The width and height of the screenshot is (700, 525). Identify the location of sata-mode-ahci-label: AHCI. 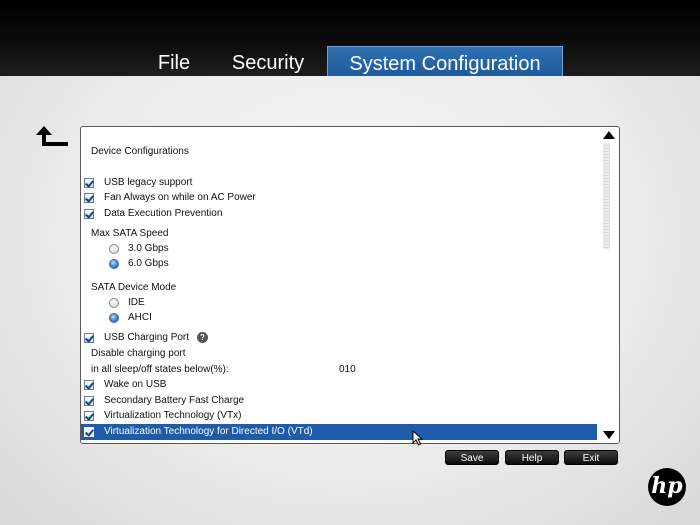
(140, 317).